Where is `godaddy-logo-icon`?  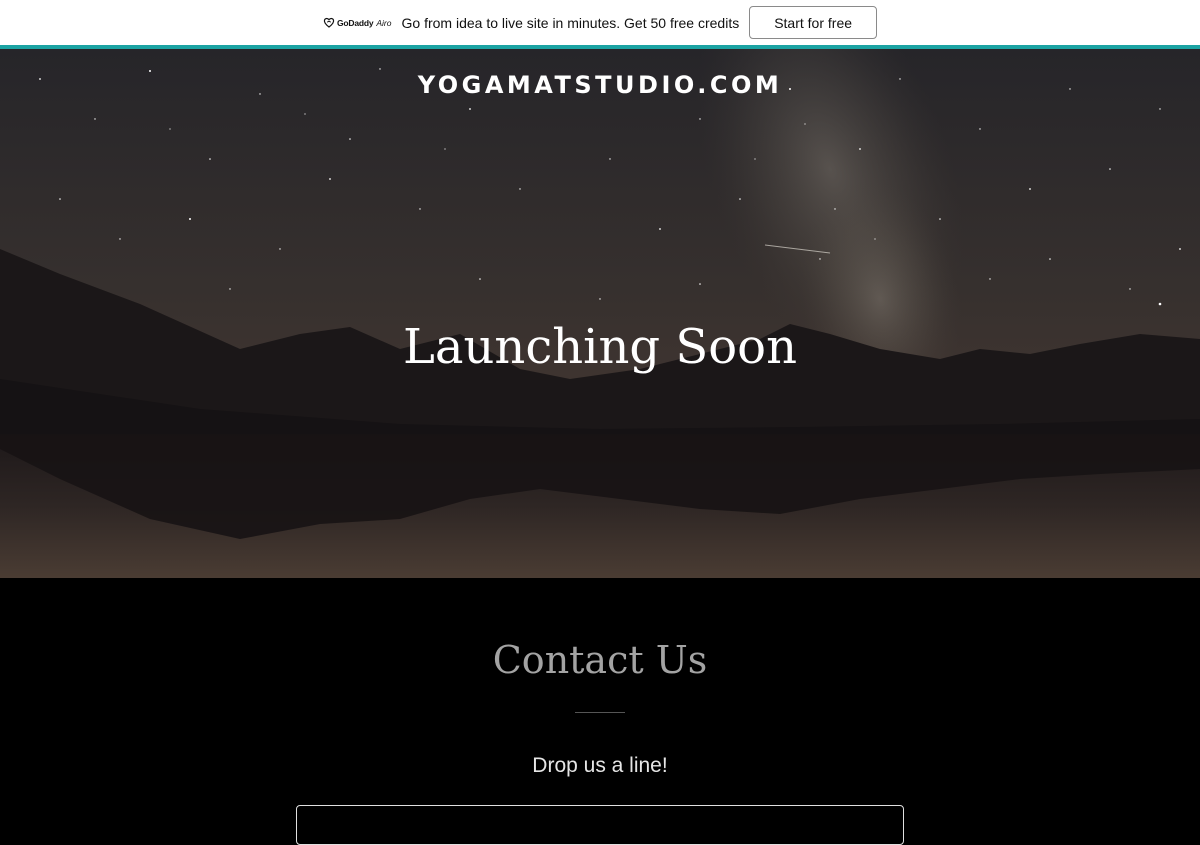 godaddy-logo-icon is located at coordinates (329, 22).